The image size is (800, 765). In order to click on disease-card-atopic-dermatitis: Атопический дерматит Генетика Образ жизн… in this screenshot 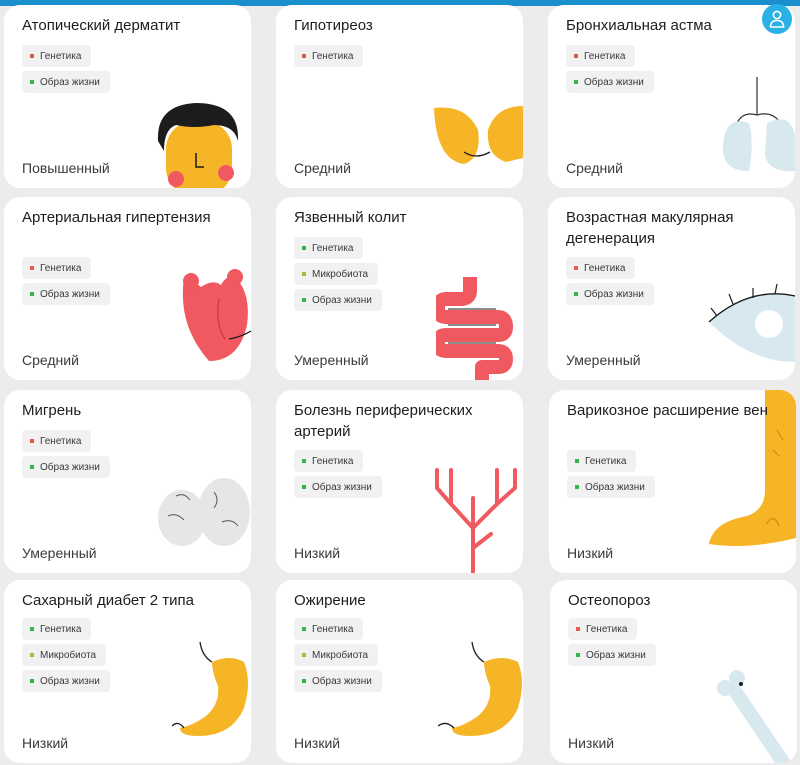, I will do `click(127, 96)`.